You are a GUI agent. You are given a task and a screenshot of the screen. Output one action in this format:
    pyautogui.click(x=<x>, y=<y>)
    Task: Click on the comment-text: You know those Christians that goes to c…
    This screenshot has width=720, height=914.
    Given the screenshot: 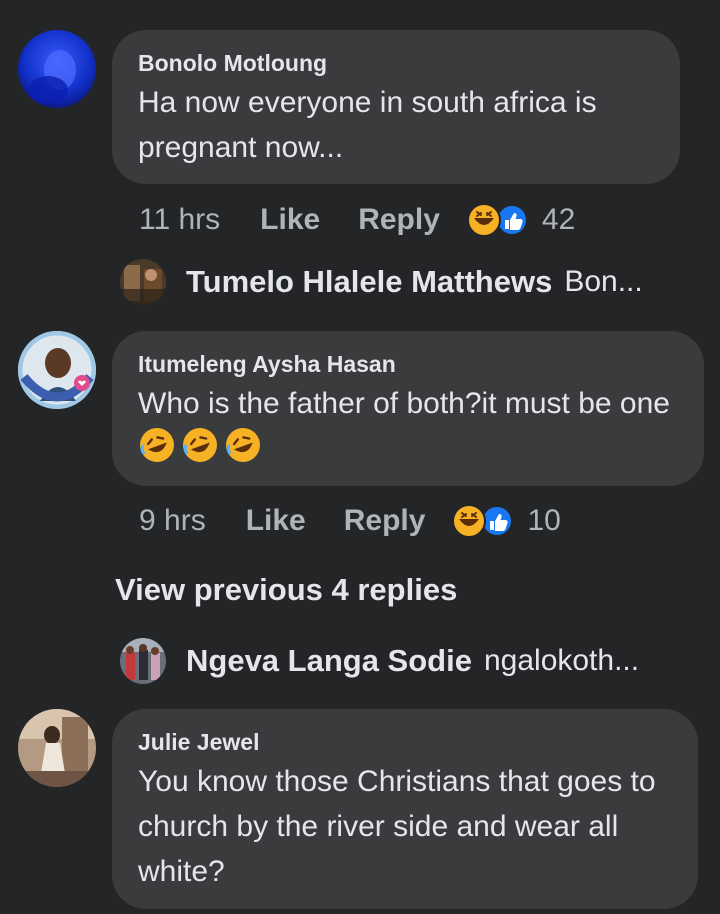 What is the action you would take?
    pyautogui.click(x=397, y=826)
    